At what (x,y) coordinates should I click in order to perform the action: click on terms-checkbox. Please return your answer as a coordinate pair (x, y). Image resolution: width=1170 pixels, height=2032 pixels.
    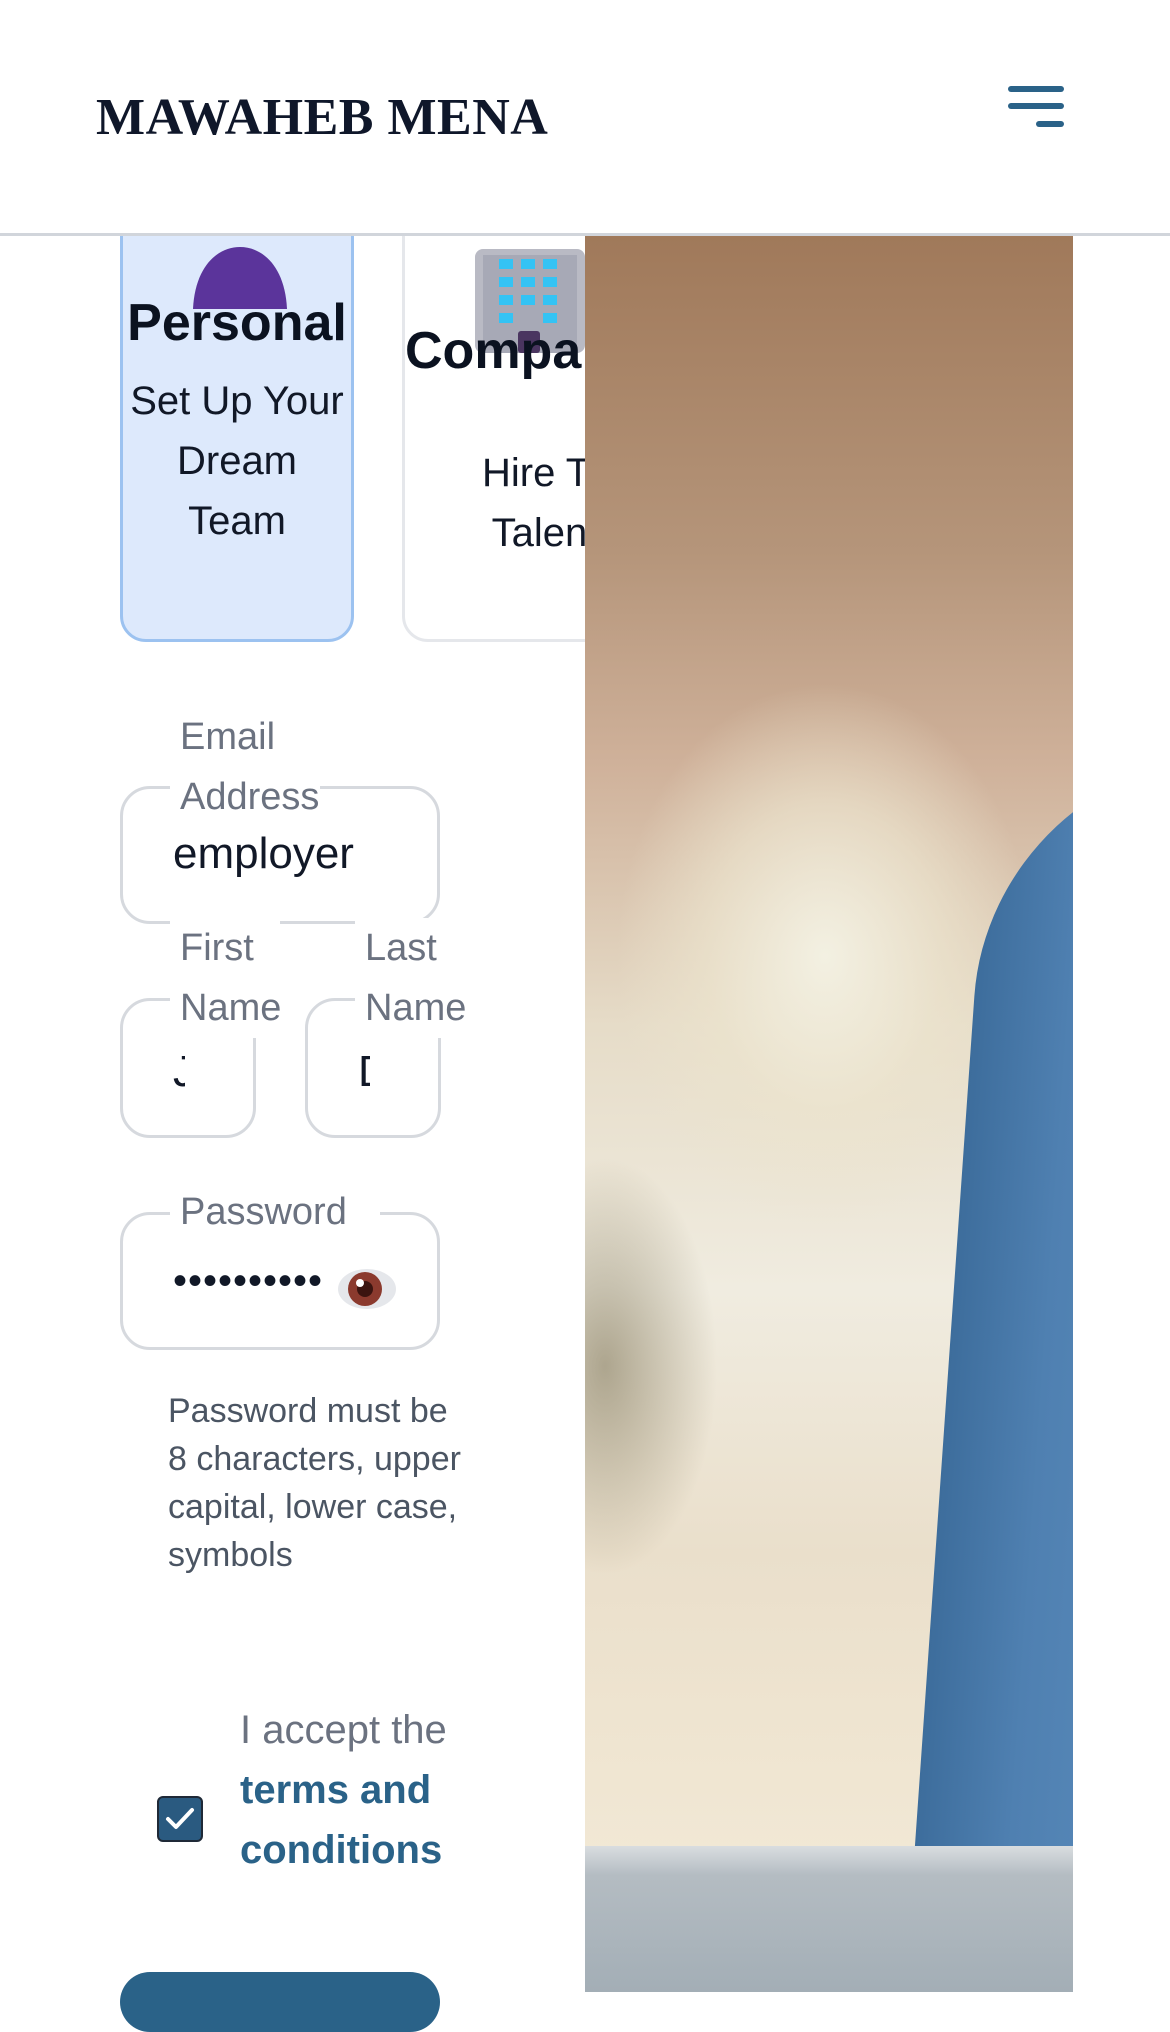
    Looking at the image, I should click on (180, 1819).